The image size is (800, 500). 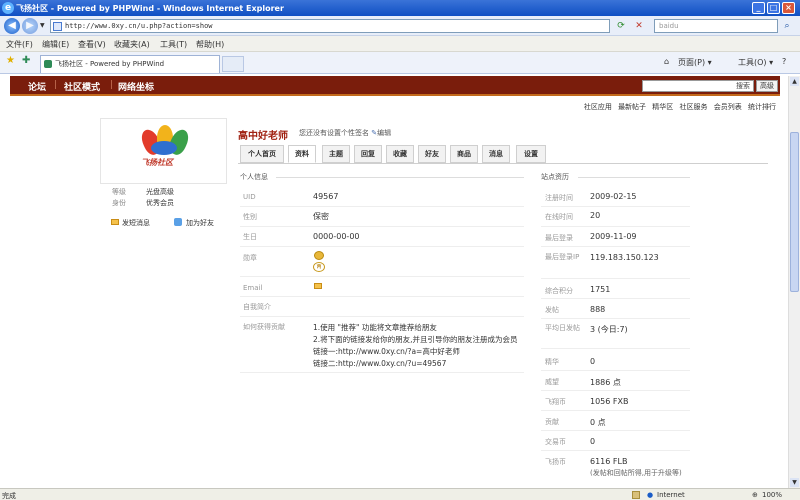 What do you see at coordinates (263, 136) in the screenshot?
I see `username: 高中好老师` at bounding box center [263, 136].